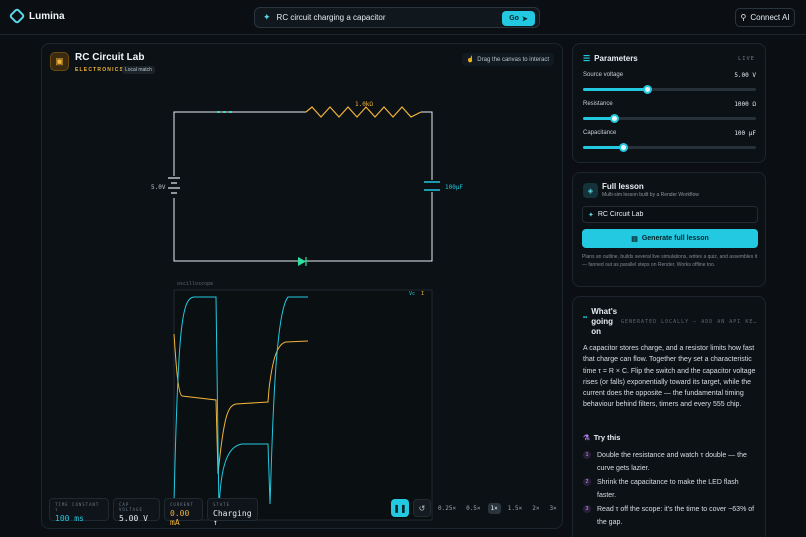 This screenshot has width=806, height=537. I want to click on brand: Lumina, so click(36, 16).